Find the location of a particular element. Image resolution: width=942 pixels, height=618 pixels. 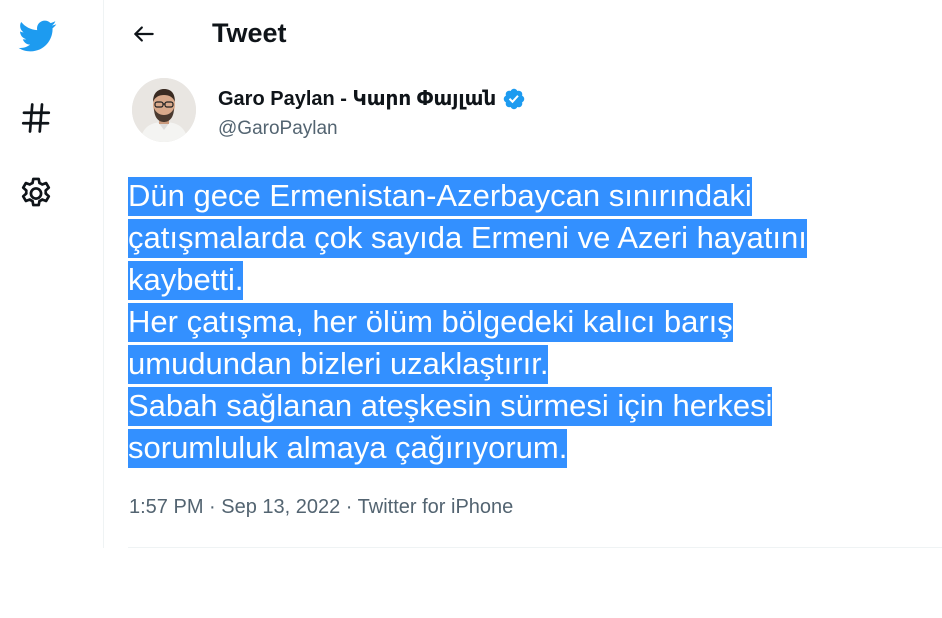

hashtag-svg is located at coordinates (36, 118).